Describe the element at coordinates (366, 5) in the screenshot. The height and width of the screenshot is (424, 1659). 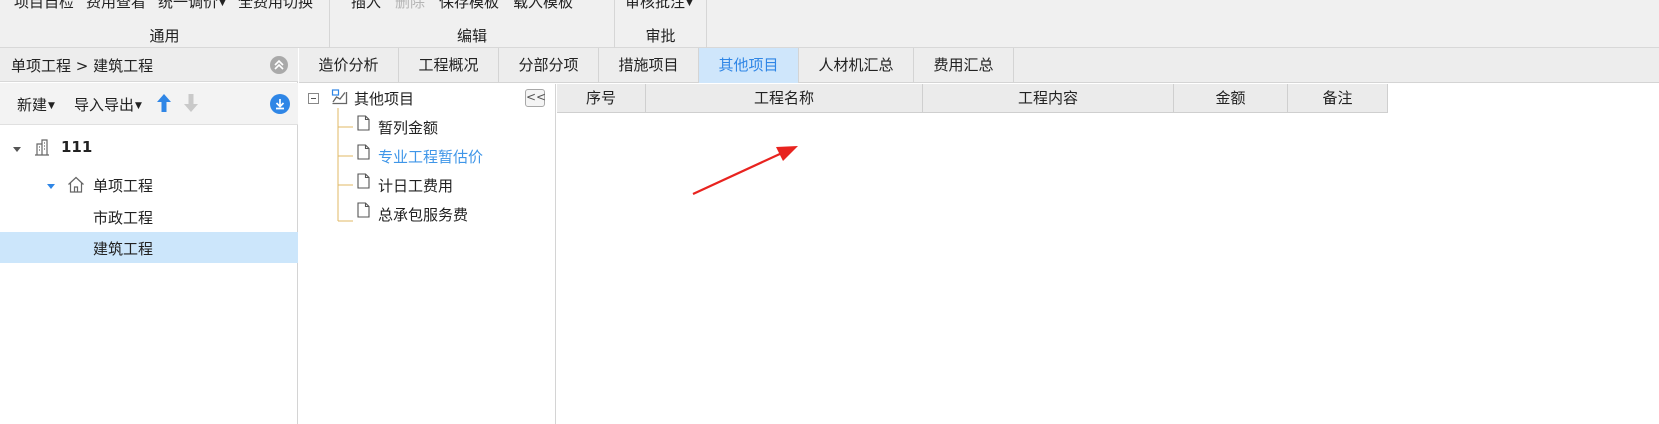
I see `insert-button: 插入` at that location.